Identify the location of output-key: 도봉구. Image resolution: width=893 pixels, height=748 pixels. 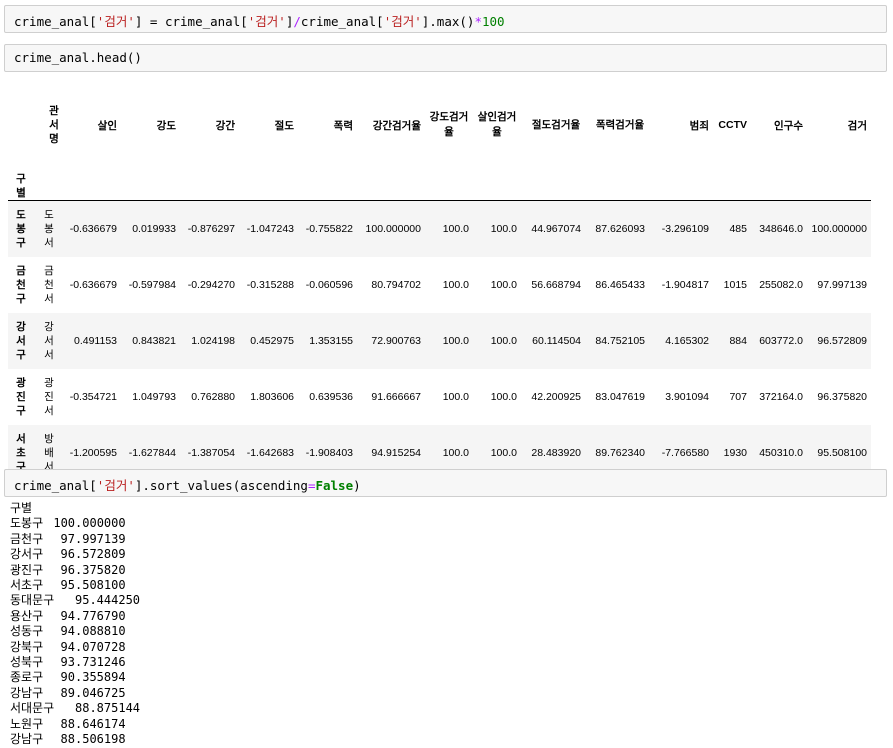
(27, 523).